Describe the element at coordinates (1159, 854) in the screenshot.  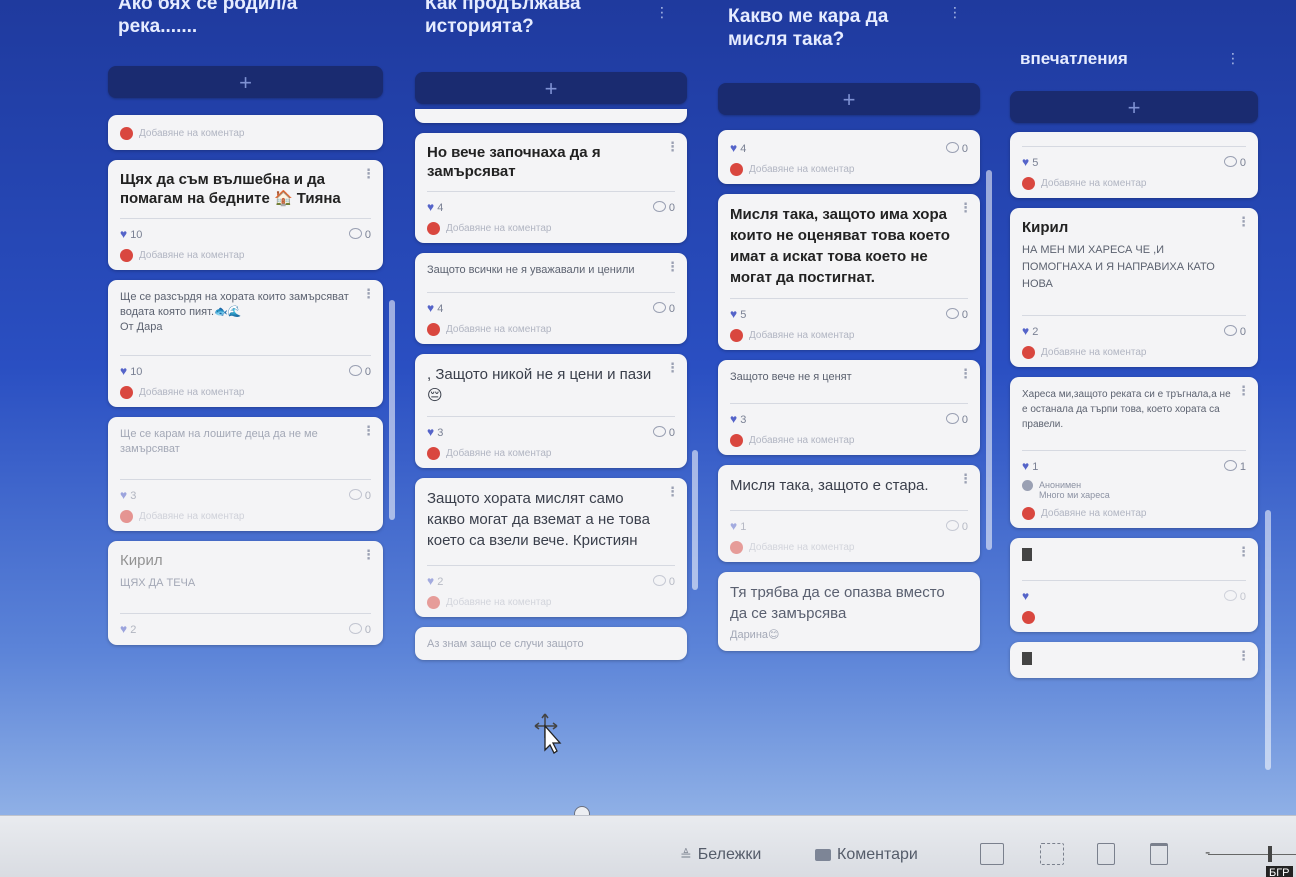
I see `slideshow-icon` at that location.